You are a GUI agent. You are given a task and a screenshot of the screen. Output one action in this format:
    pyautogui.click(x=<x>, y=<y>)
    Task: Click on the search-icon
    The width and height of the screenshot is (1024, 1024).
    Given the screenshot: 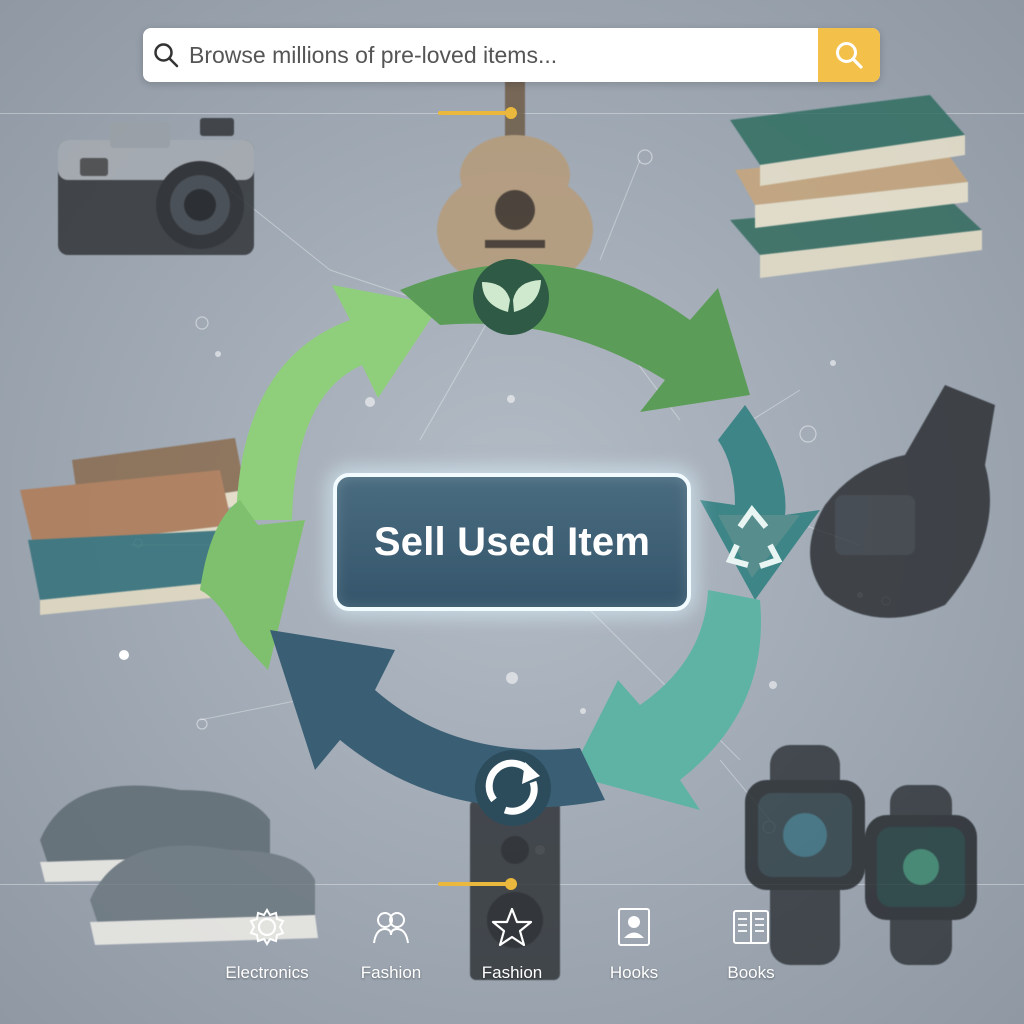 What is the action you would take?
    pyautogui.click(x=166, y=55)
    